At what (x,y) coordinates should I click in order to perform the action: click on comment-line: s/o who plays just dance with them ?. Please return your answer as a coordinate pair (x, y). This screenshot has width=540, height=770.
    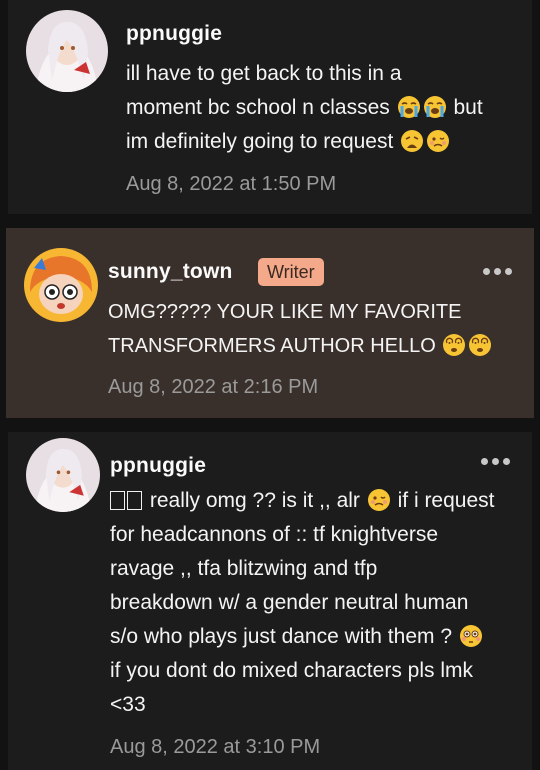
    Looking at the image, I should click on (281, 636).